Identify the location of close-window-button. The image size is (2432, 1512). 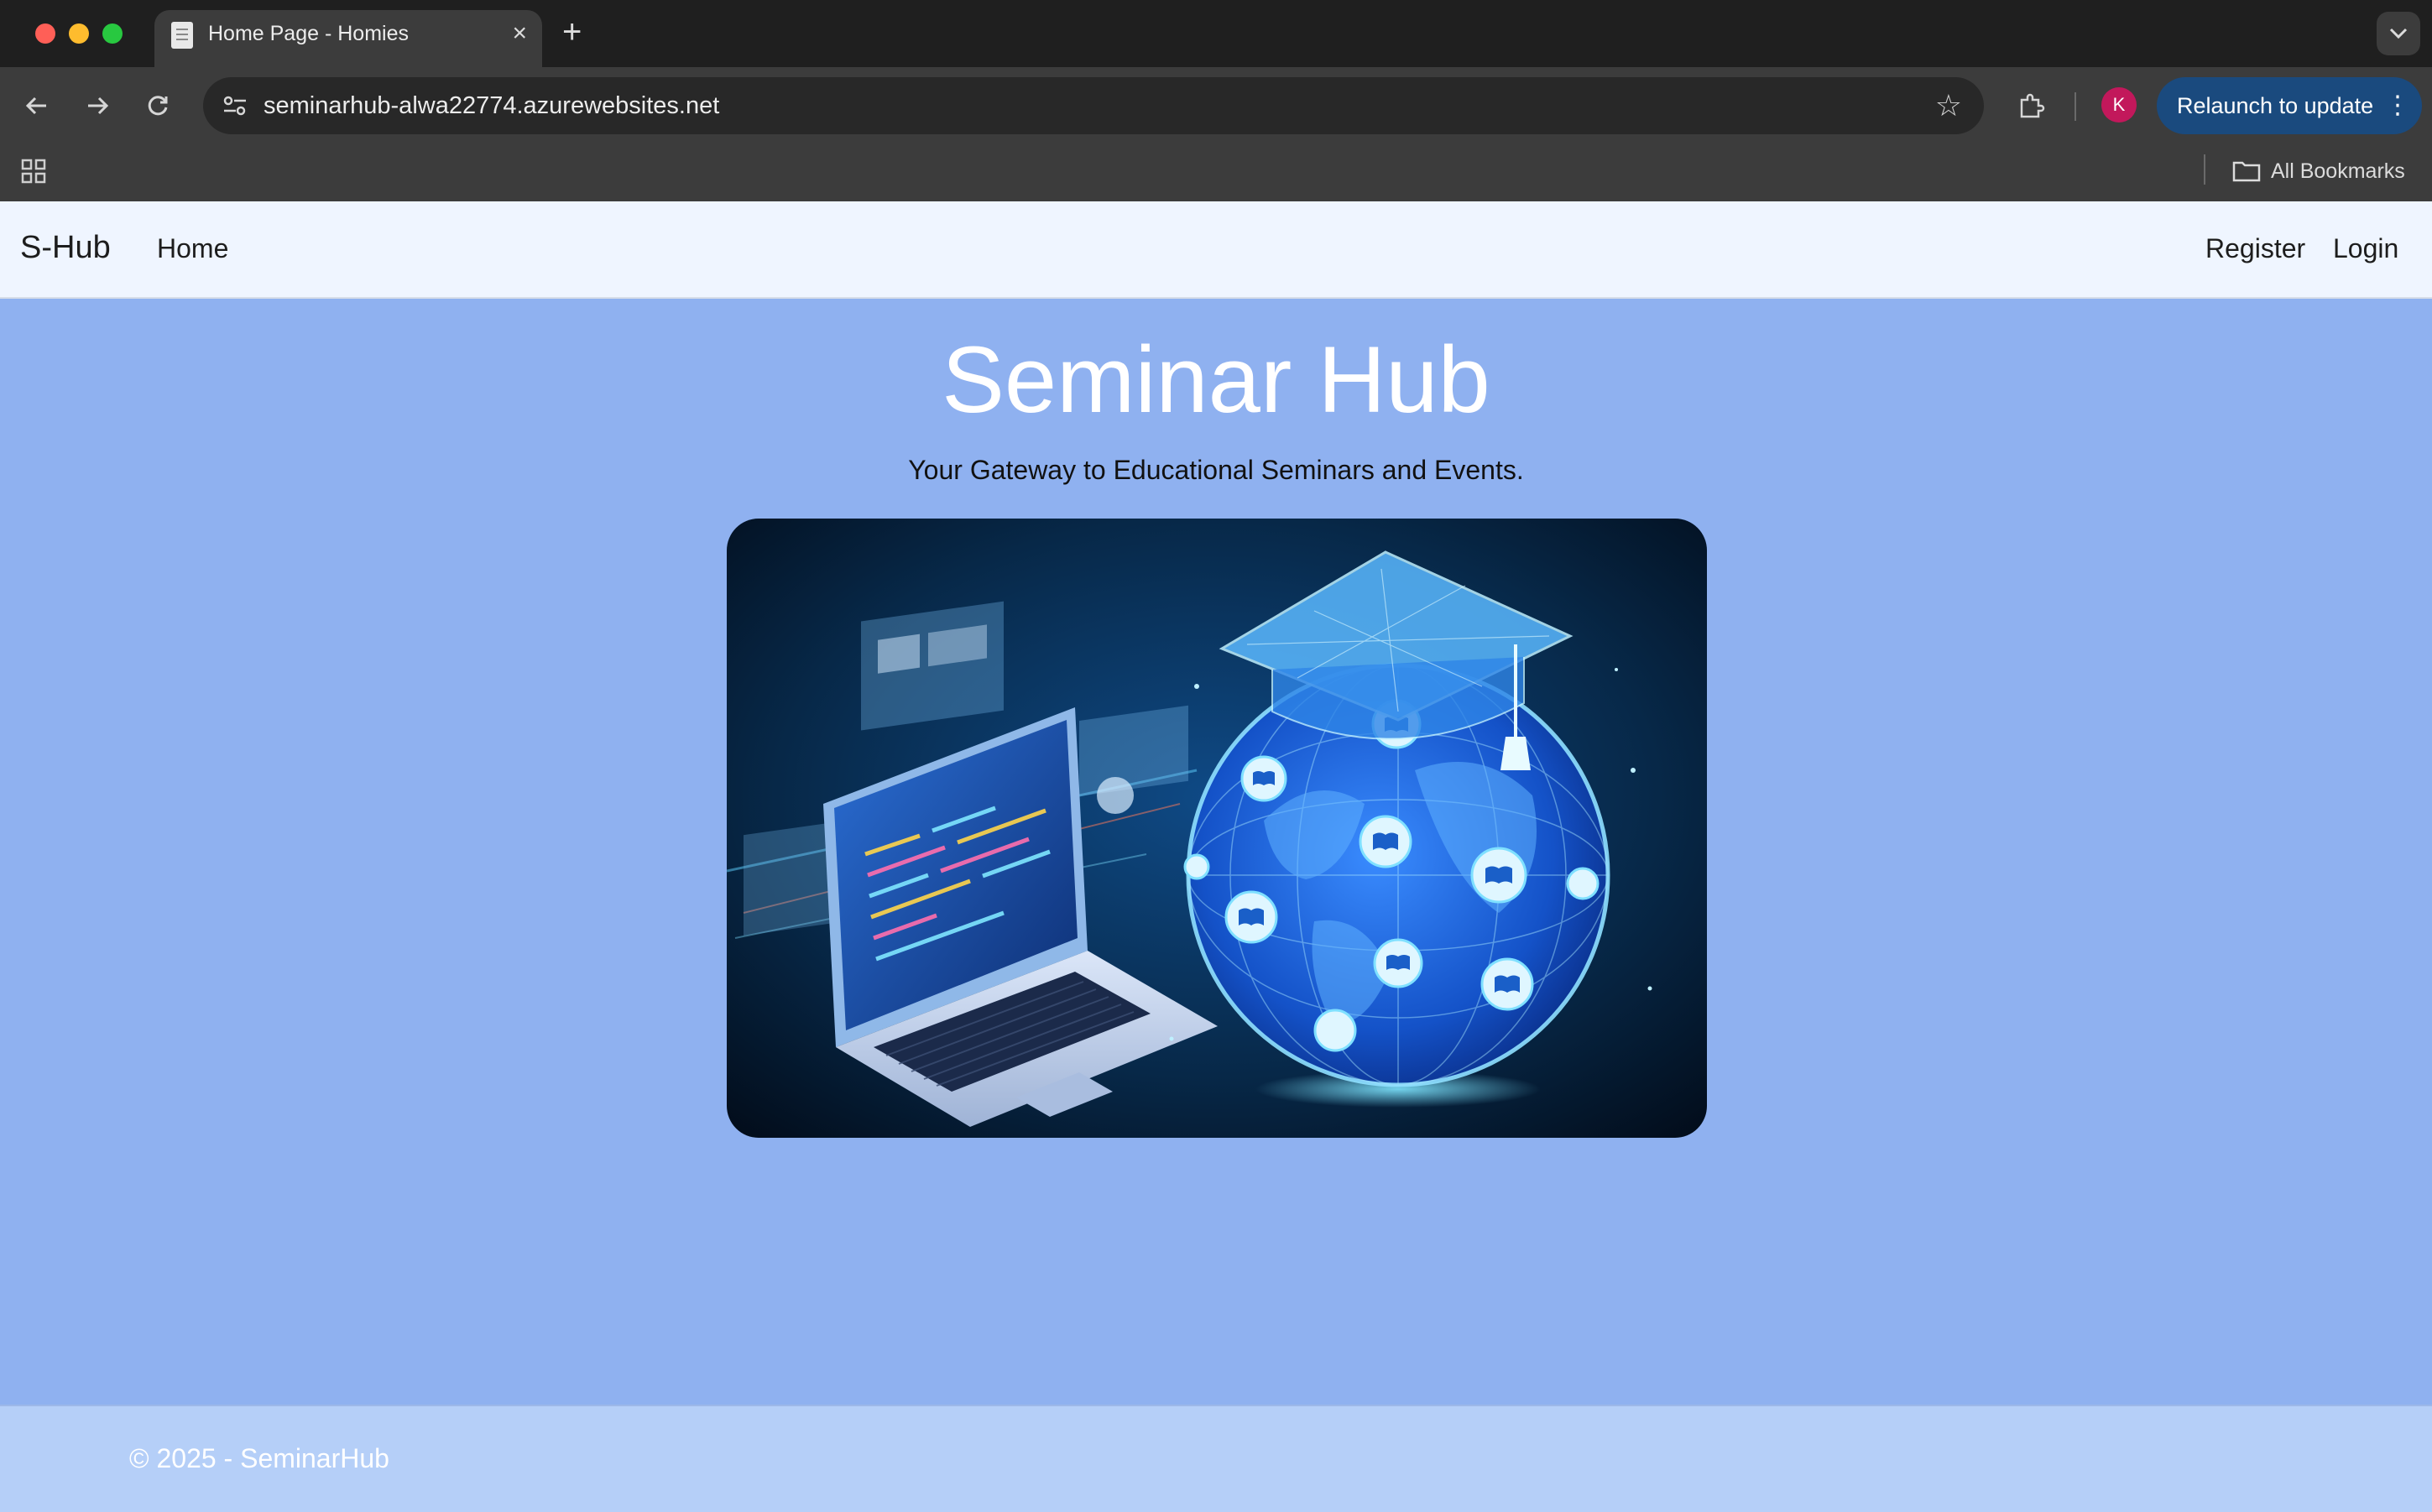
(45, 33).